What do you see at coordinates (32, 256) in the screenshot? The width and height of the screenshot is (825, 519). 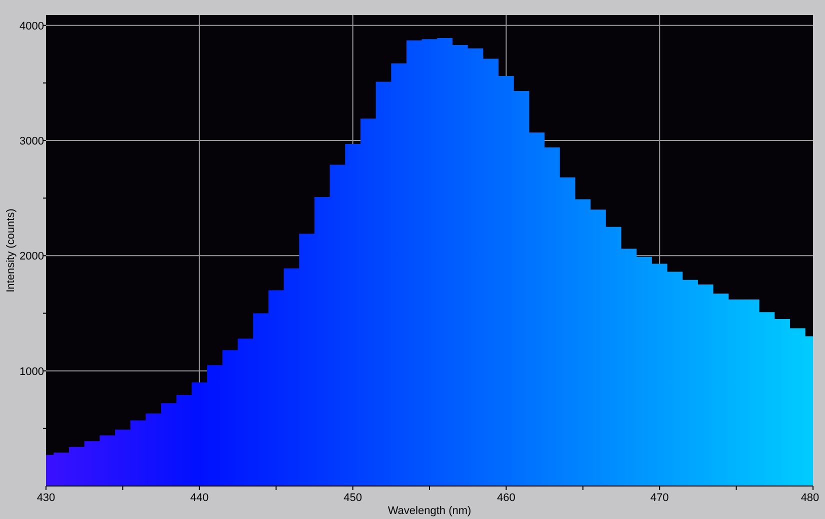 I see `y-tick-label: 2000` at bounding box center [32, 256].